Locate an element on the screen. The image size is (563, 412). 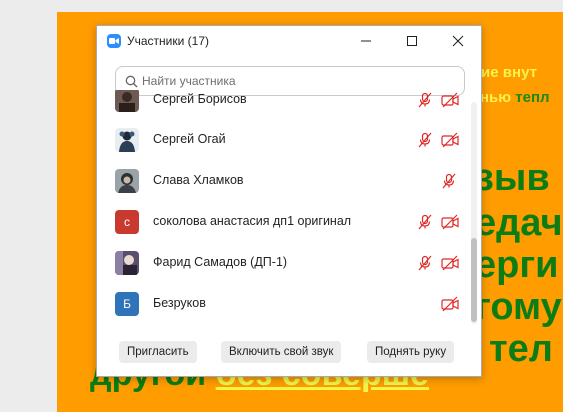
close-icon is located at coordinates (458, 41).